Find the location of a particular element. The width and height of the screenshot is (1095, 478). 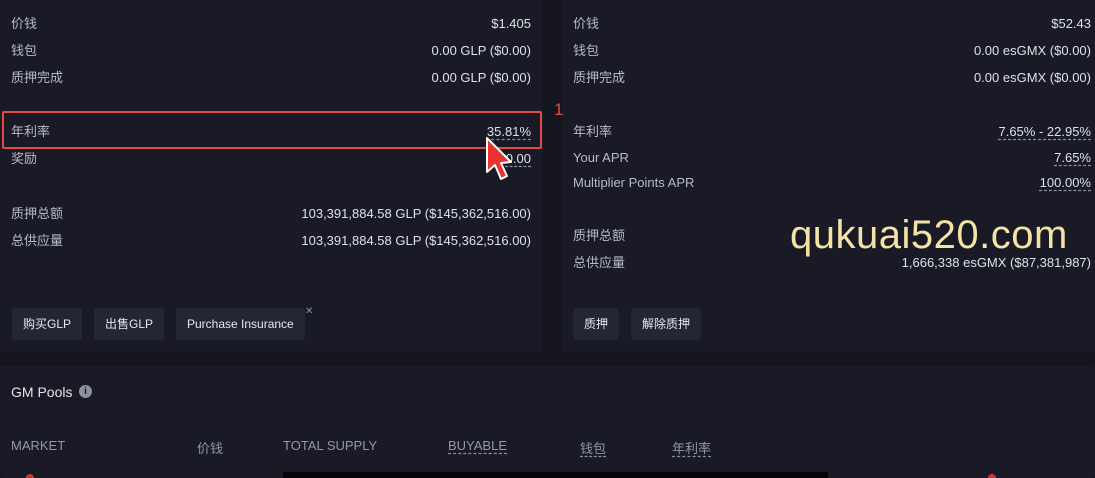

glp-staked-label: 质押完成 is located at coordinates (37, 77).